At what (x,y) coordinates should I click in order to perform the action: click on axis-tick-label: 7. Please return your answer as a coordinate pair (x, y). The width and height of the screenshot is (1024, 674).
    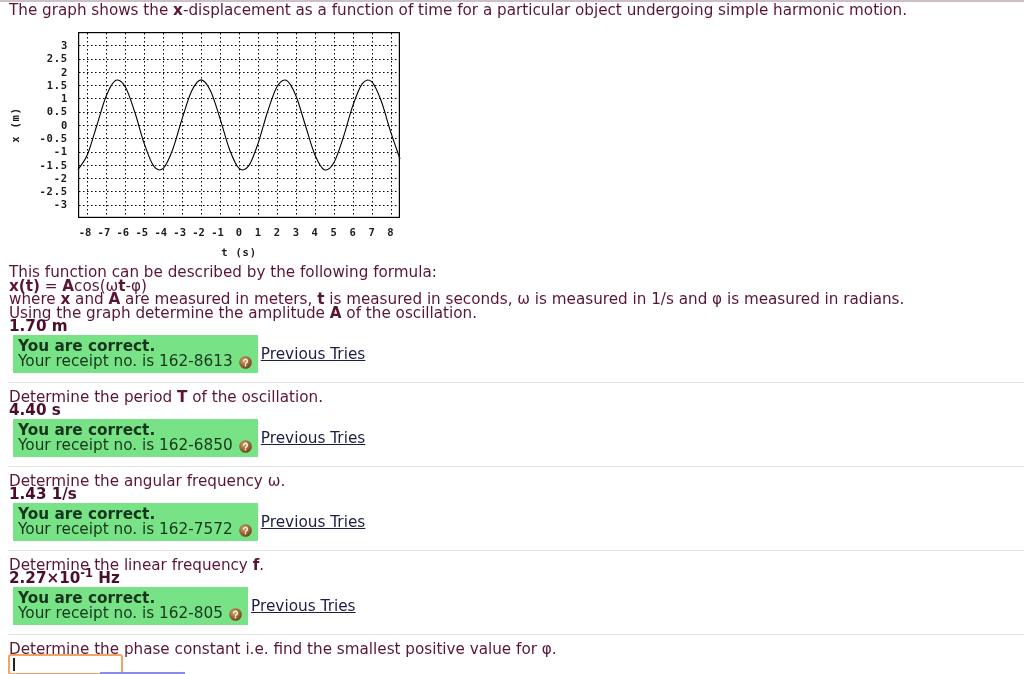
    Looking at the image, I should click on (371, 232).